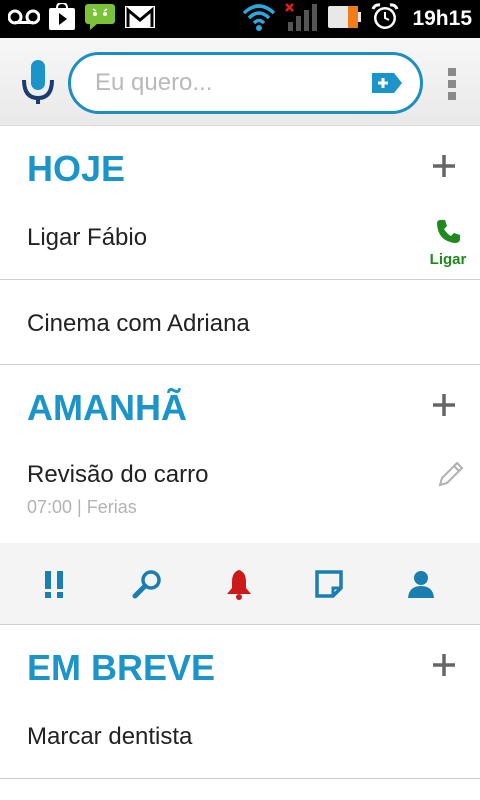 The width and height of the screenshot is (480, 800). What do you see at coordinates (223, 83) in the screenshot?
I see `search-input` at bounding box center [223, 83].